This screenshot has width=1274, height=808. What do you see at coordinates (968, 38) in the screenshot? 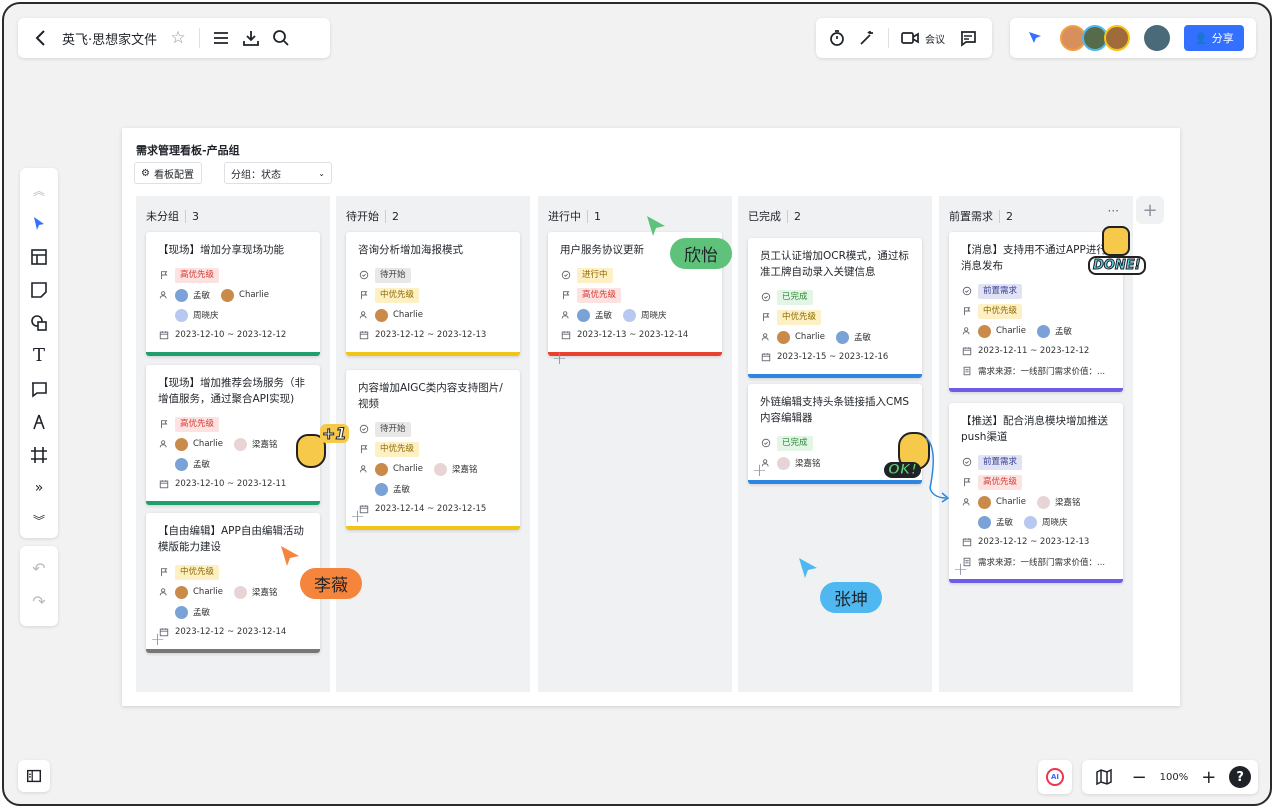
I see `comment-icon` at bounding box center [968, 38].